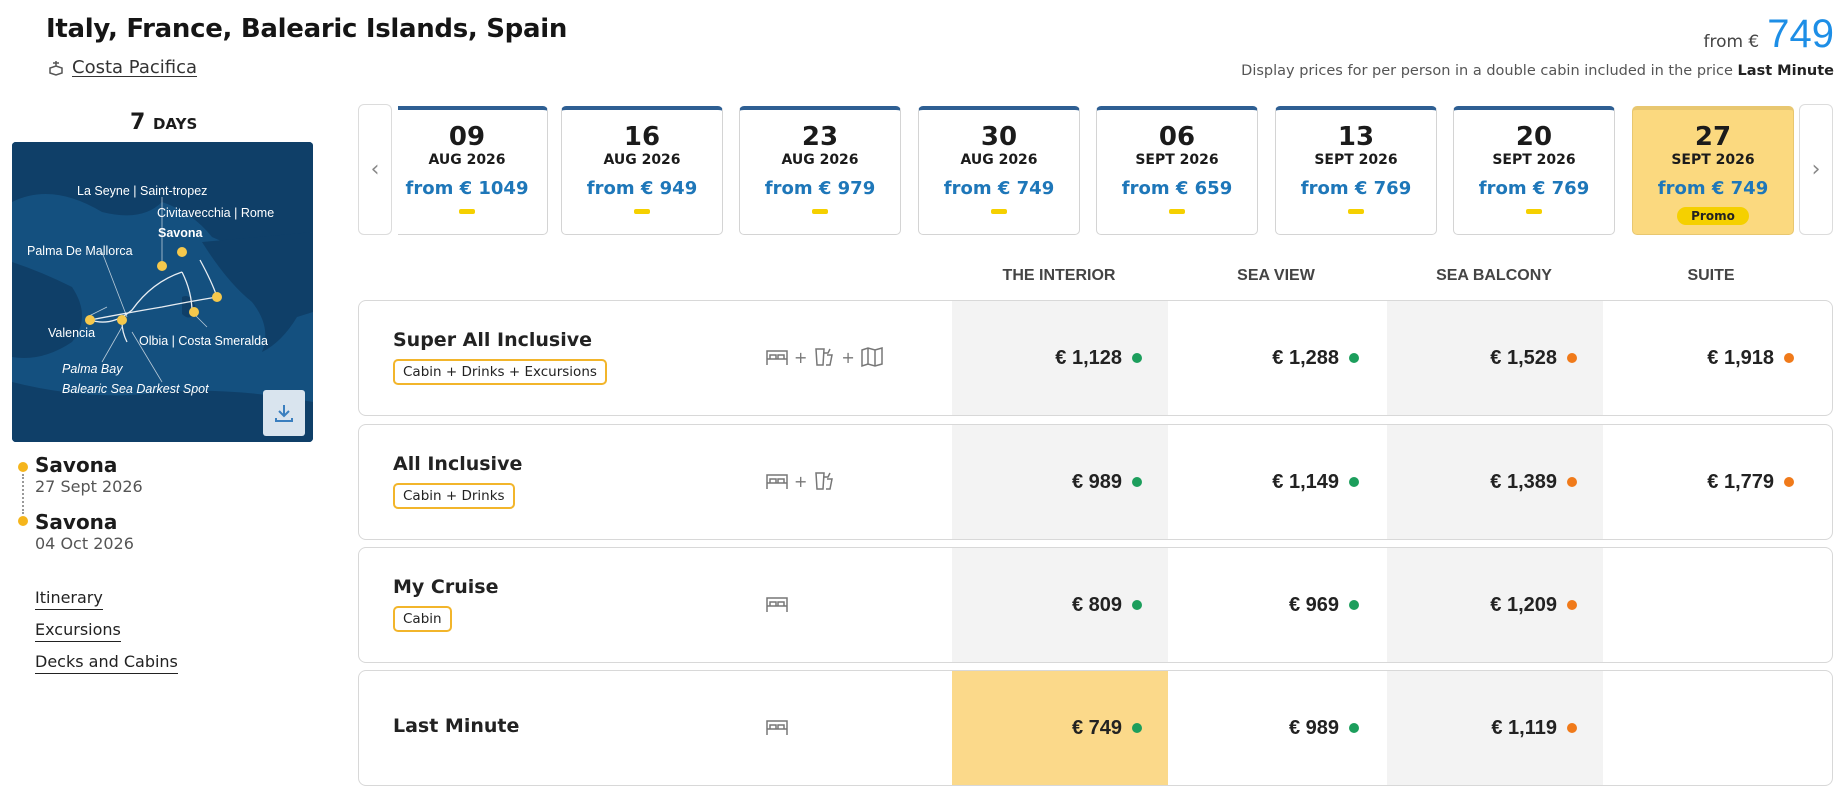 The width and height of the screenshot is (1848, 800). I want to click on chevron-right-icon: ›, so click(1816, 169).